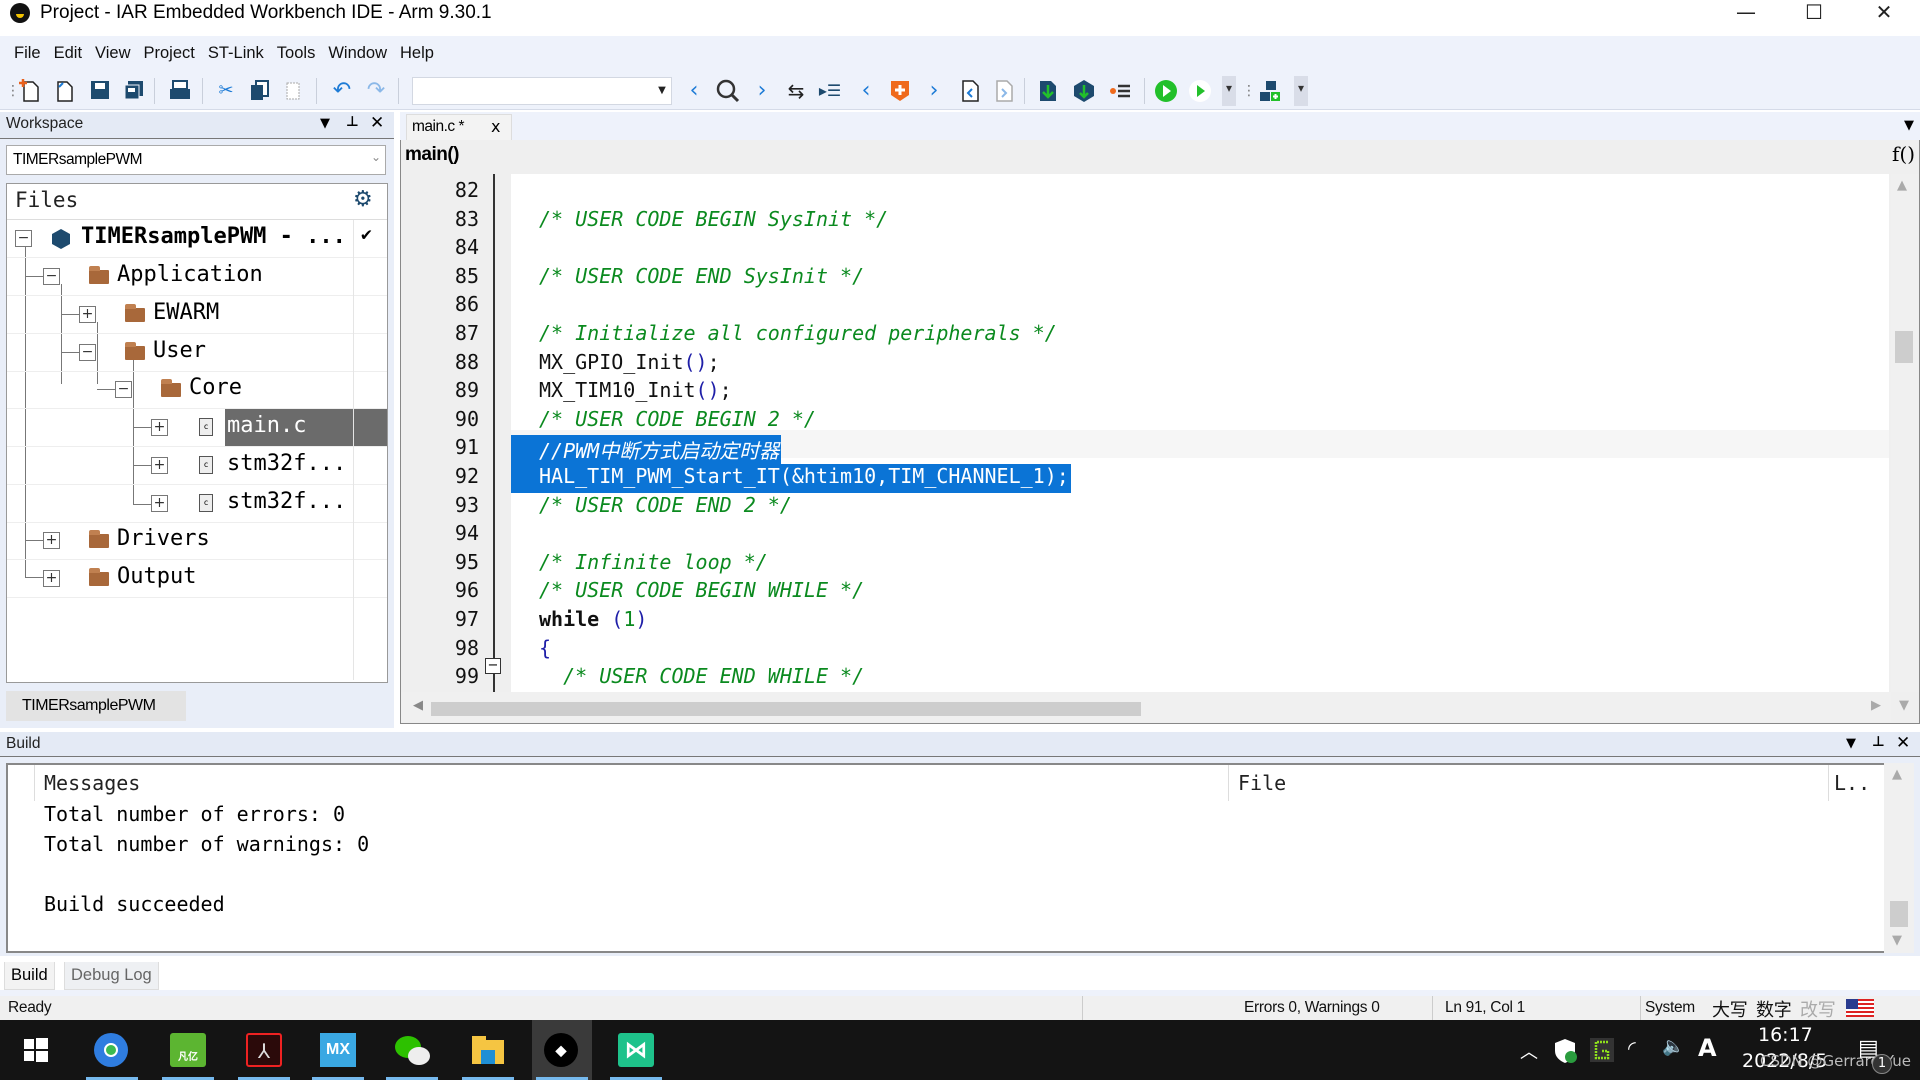 The image size is (1920, 1083). Describe the element at coordinates (694, 91) in the screenshot. I see `navigate-back-icon: ‹` at that location.